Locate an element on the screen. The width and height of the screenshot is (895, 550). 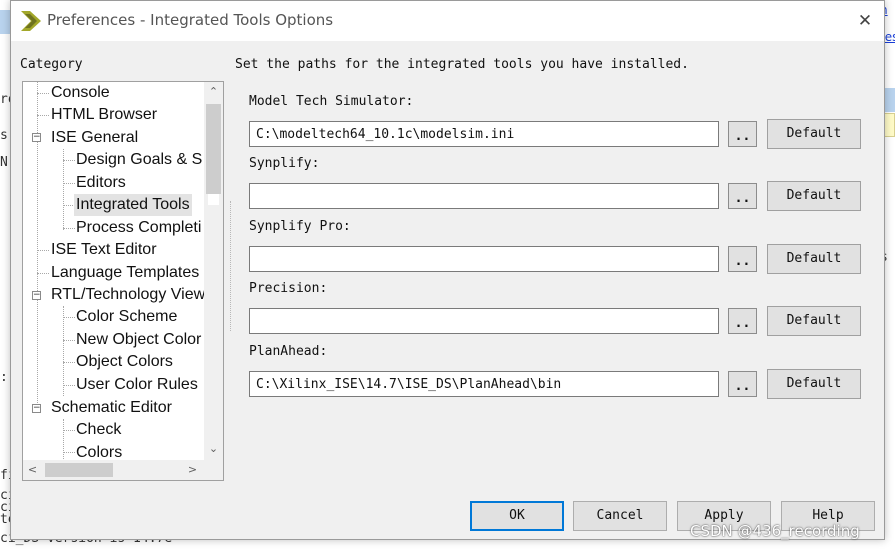
planahead-browse-button: .. is located at coordinates (742, 384).